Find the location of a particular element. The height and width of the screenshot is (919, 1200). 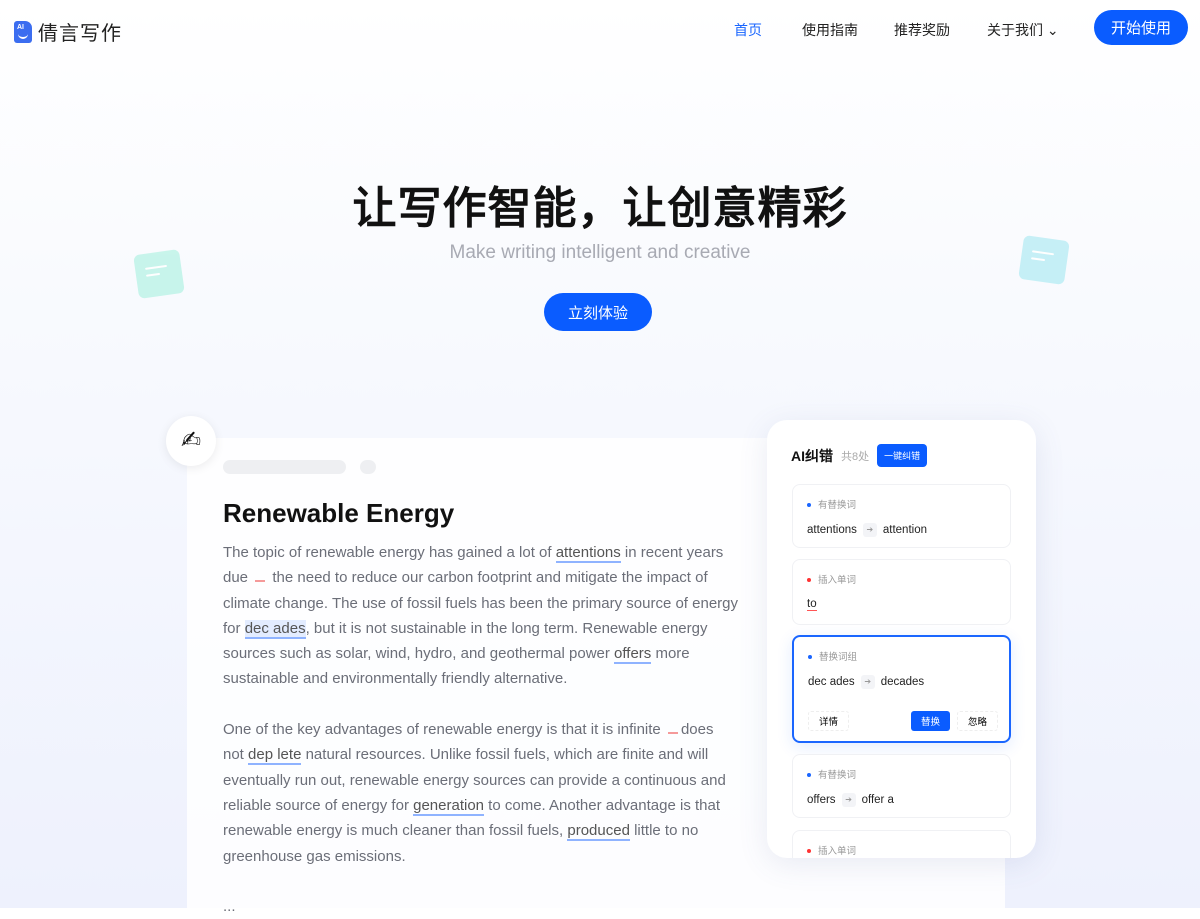

correction-words: dec ades ➔ decades is located at coordinates (866, 682).